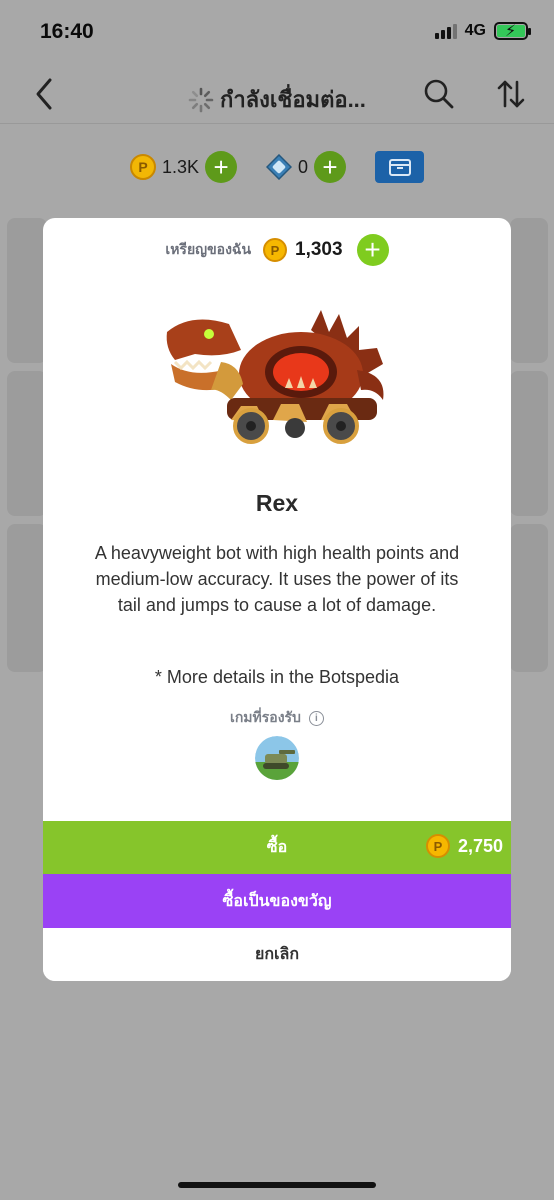  I want to click on inbox-button, so click(399, 167).